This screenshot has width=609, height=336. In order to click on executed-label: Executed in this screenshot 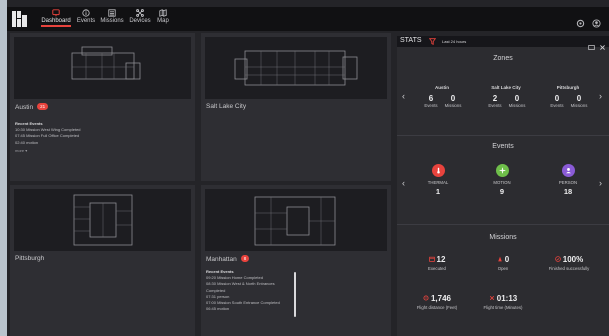, I will do `click(437, 269)`.